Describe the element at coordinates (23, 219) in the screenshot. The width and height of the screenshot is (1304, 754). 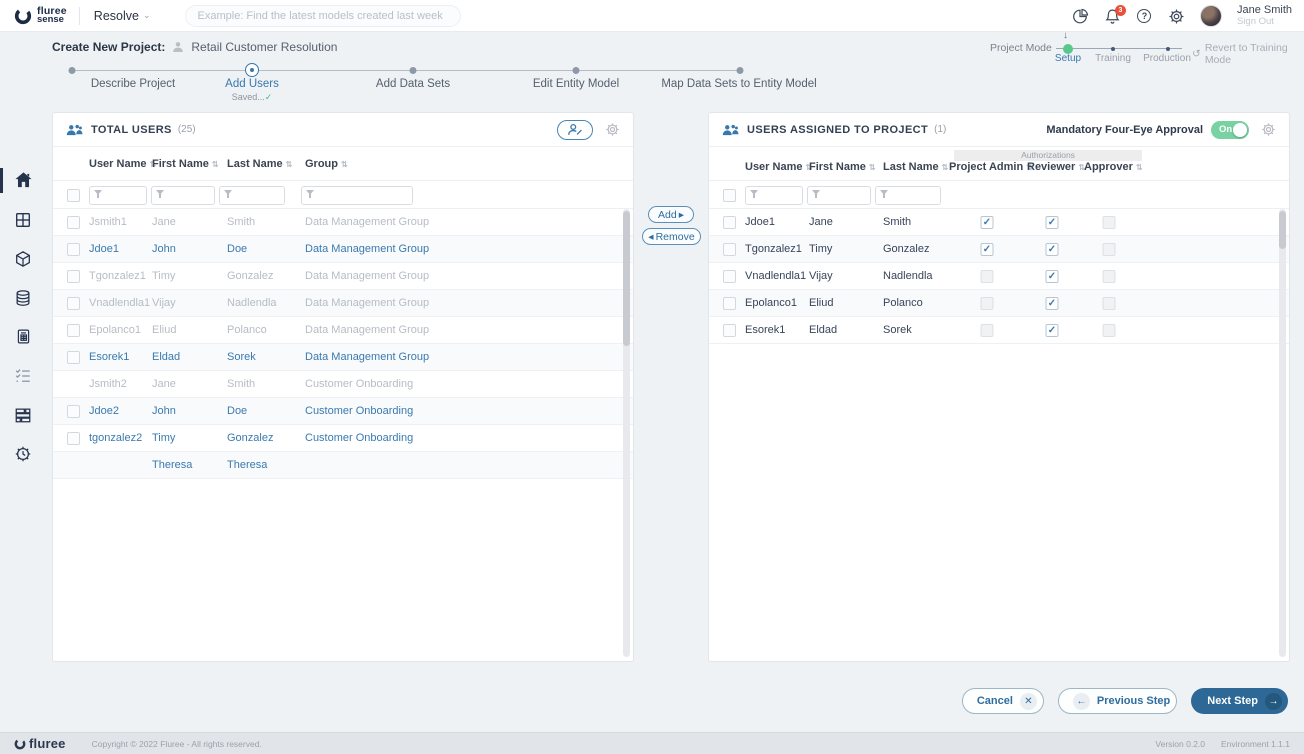
I see `sidebar-item-grid` at that location.